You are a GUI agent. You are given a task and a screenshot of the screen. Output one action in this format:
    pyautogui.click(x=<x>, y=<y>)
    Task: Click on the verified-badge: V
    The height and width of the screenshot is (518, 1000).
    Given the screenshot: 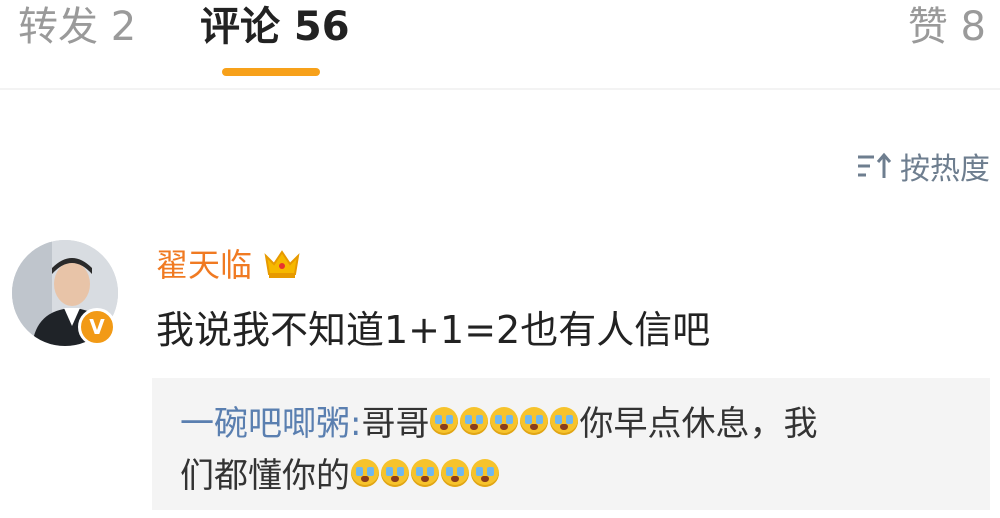 What is the action you would take?
    pyautogui.click(x=97, y=327)
    